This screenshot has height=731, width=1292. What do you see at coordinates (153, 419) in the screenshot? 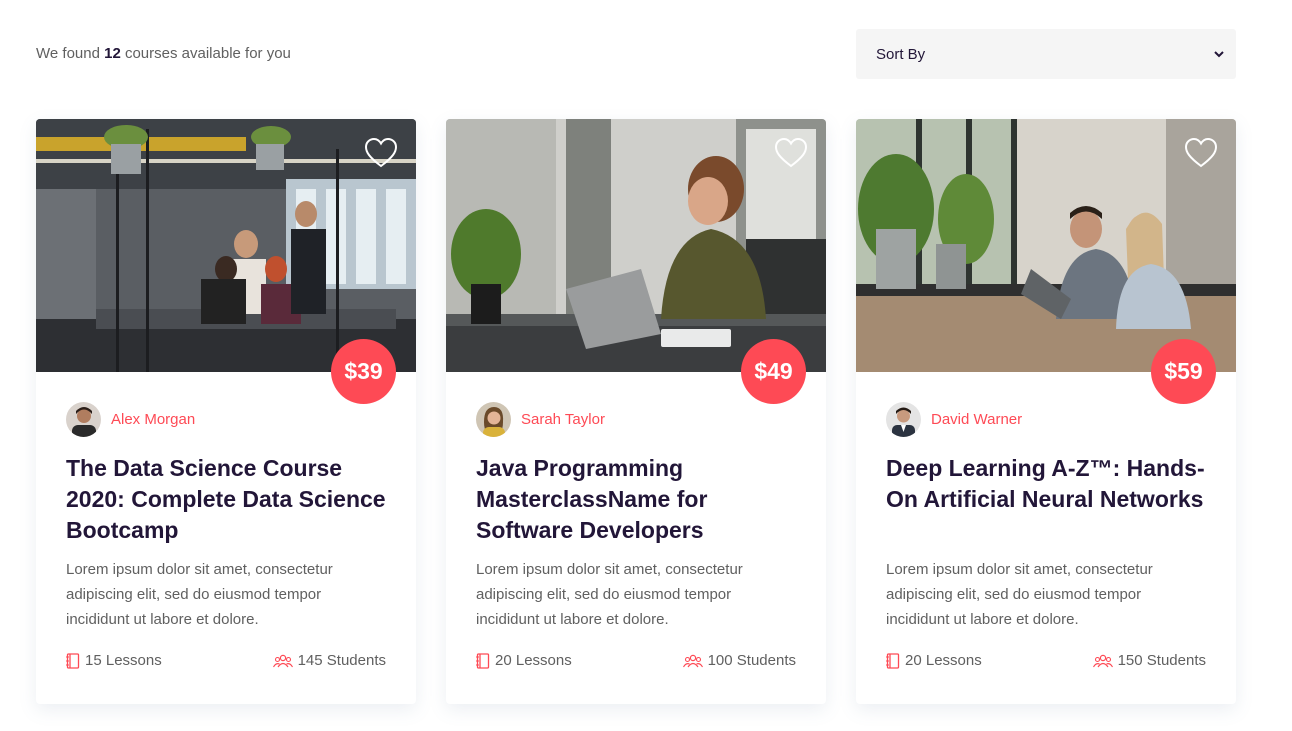
I see `author-name-link: Alex Morgan` at bounding box center [153, 419].